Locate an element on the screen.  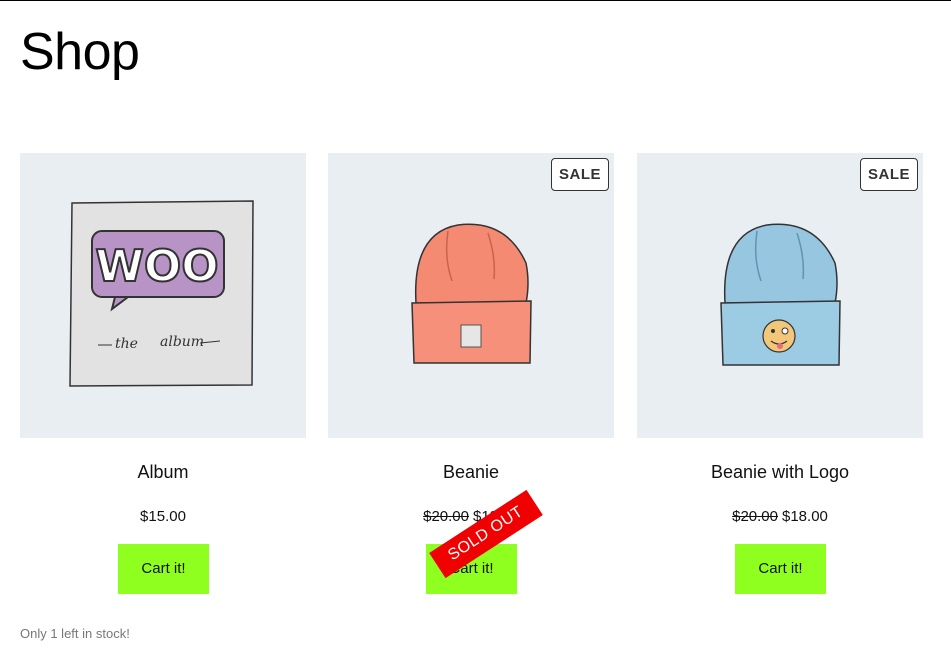
album-image: WOO the album is located at coordinates (163, 295).